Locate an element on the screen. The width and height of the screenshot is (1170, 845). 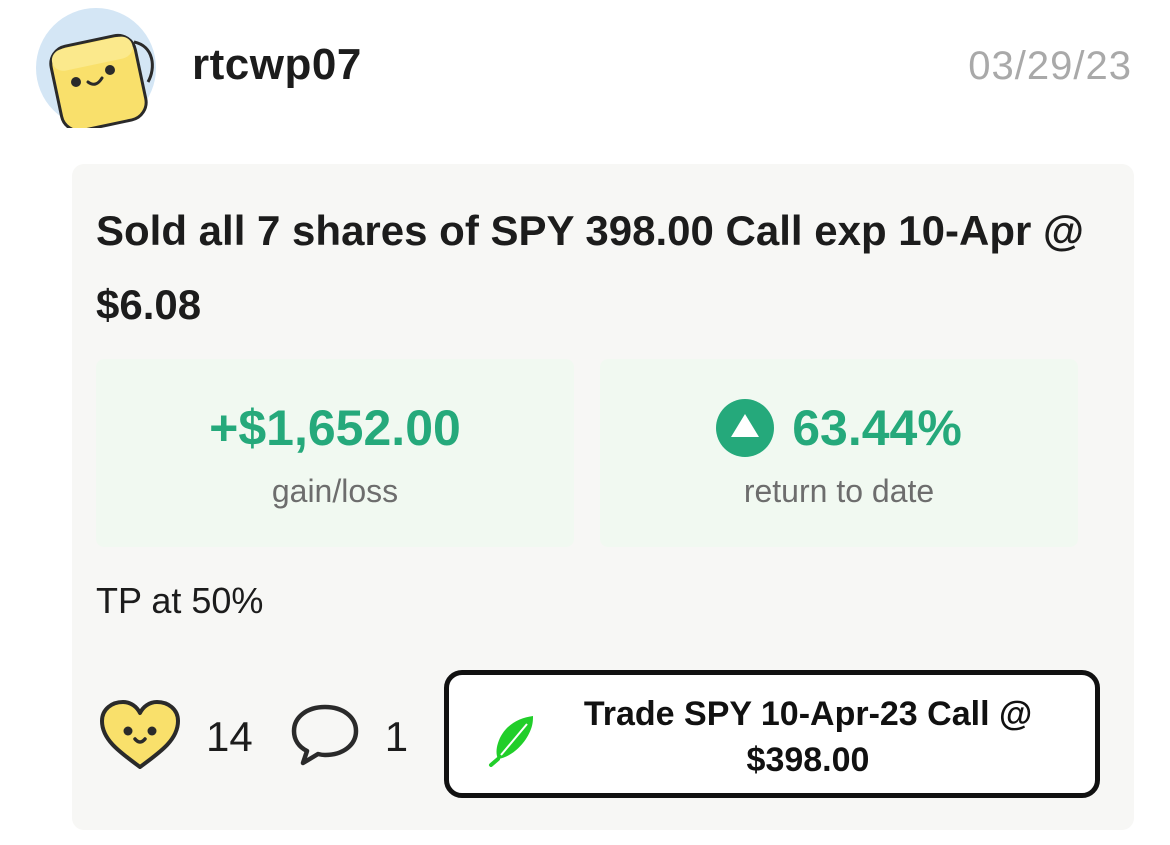
username: rtcwp07 is located at coordinates (277, 65).